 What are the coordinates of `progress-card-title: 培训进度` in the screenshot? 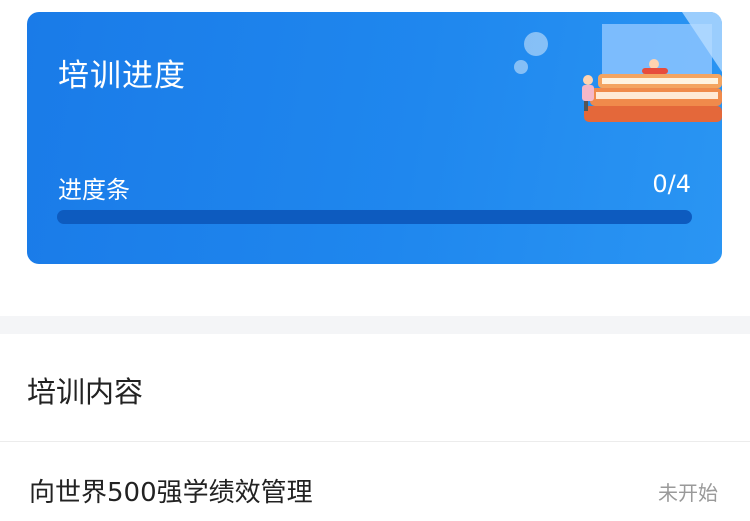 It's located at (122, 76).